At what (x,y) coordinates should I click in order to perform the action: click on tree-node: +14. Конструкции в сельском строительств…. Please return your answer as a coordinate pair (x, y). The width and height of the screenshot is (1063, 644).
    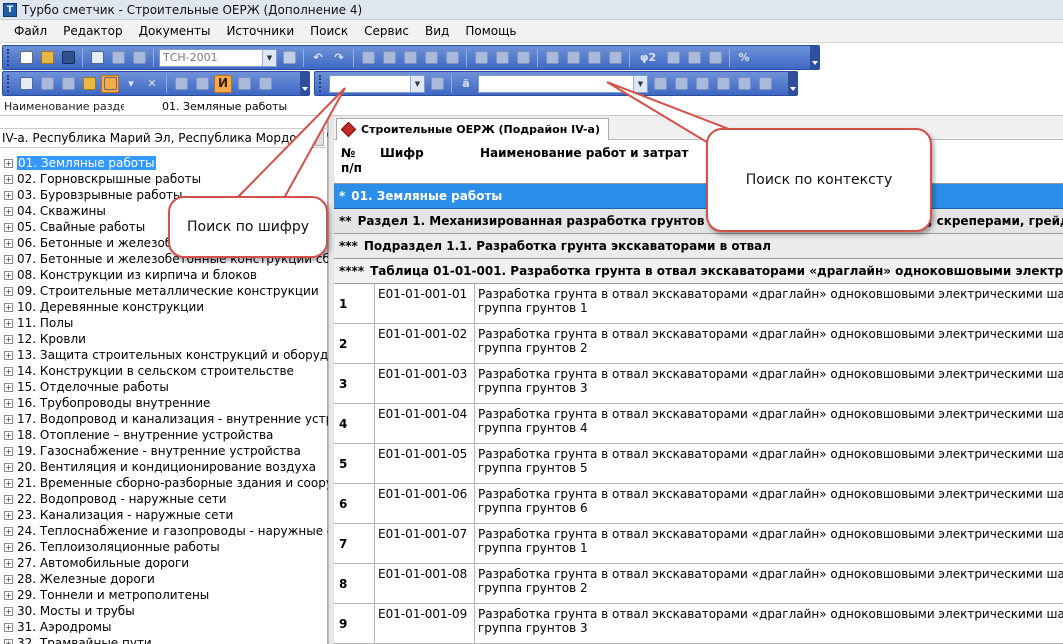
    Looking at the image, I should click on (164, 371).